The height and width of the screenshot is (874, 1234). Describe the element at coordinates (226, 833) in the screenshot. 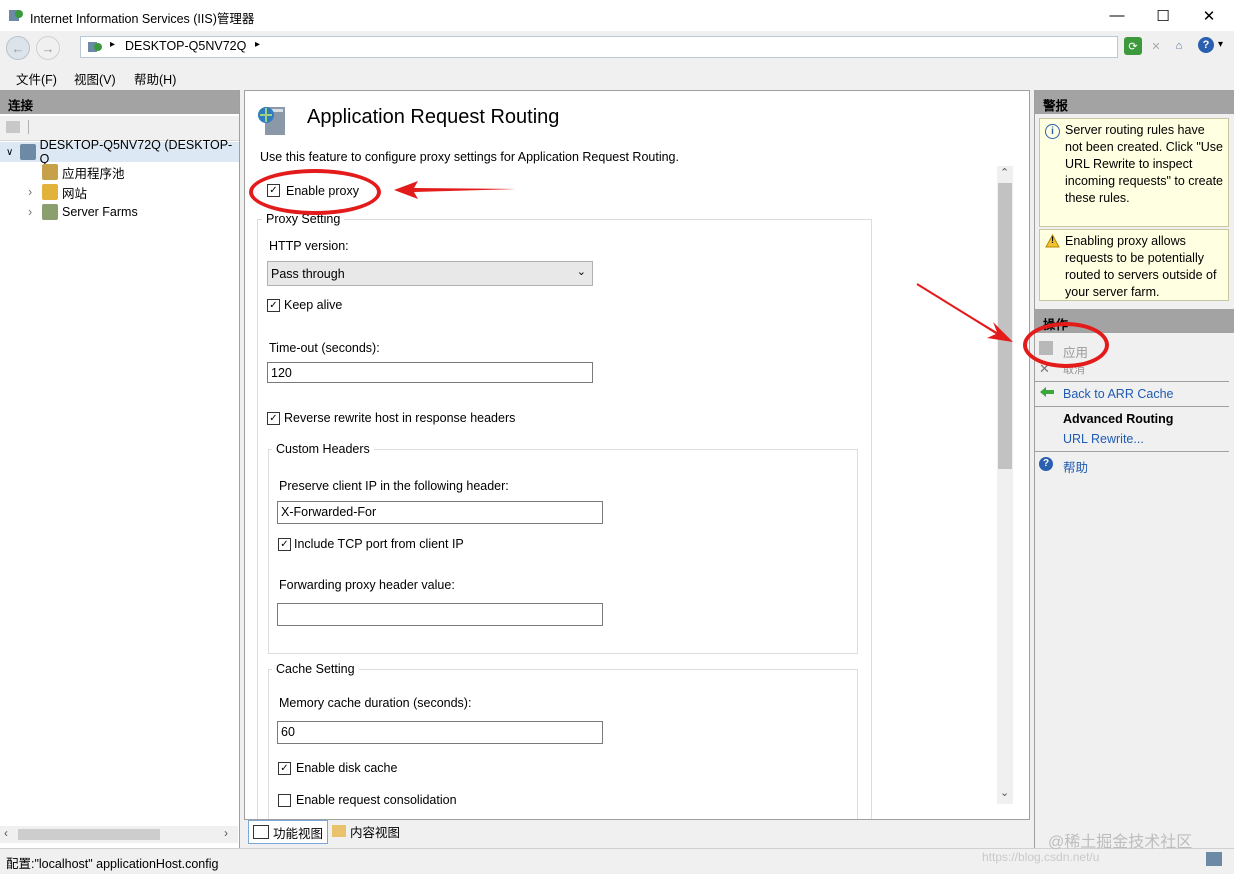

I see `scroll-right-icon: ›` at that location.